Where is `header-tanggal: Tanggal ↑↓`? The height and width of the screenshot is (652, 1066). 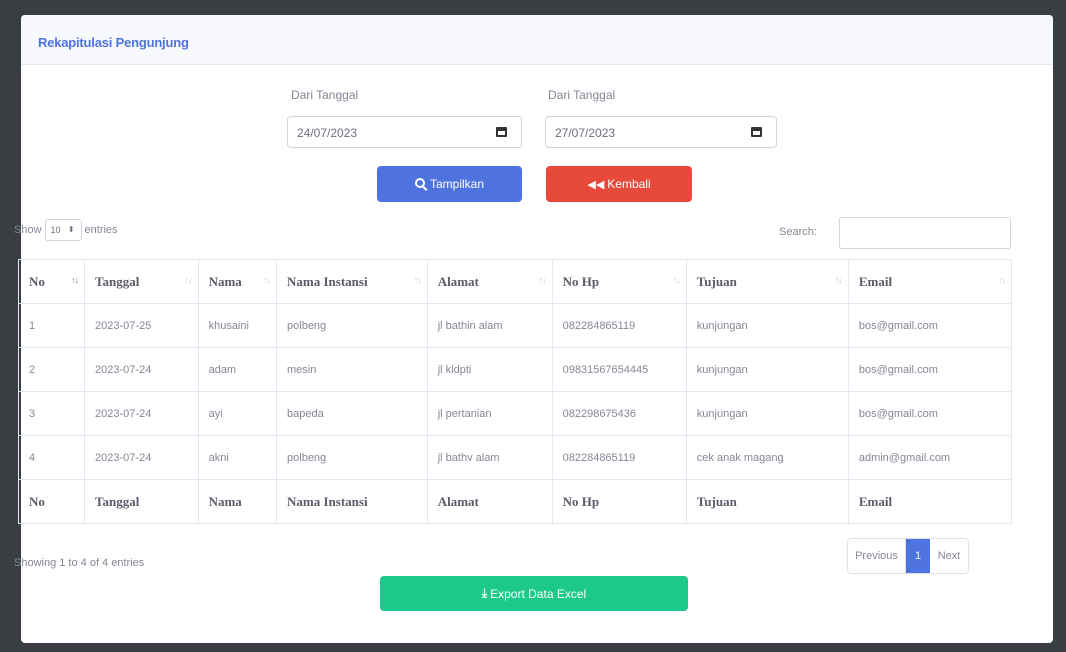 header-tanggal: Tanggal ↑↓ is located at coordinates (141, 281).